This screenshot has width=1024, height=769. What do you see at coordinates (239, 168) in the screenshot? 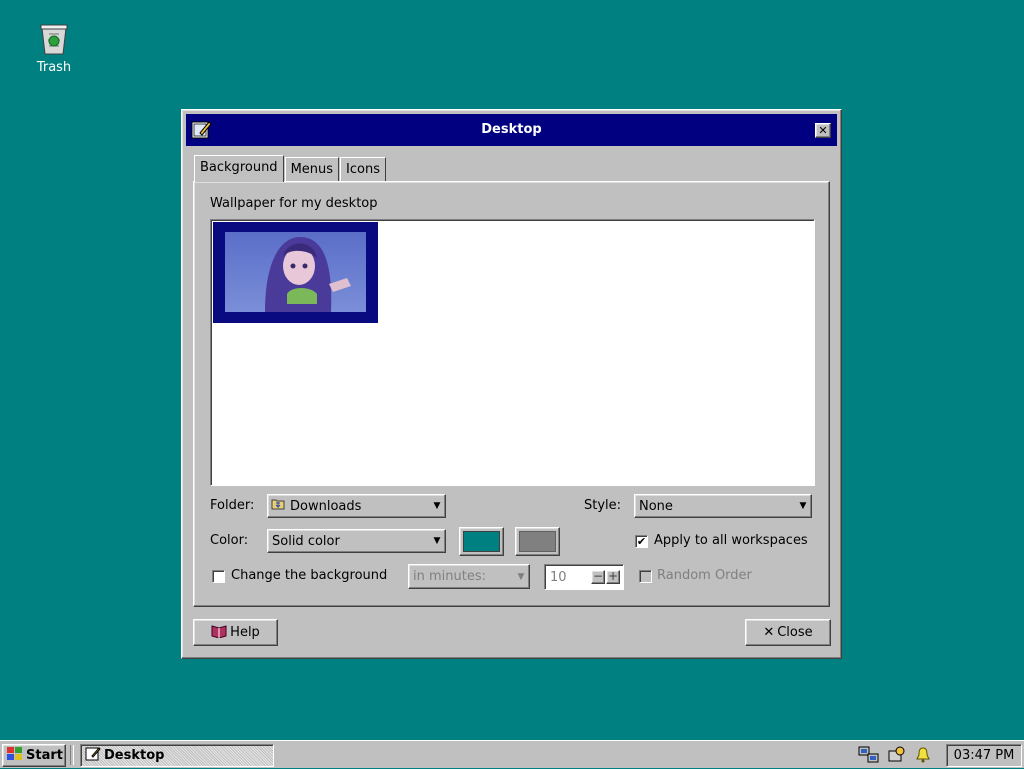
I see `tab-background: Background` at bounding box center [239, 168].